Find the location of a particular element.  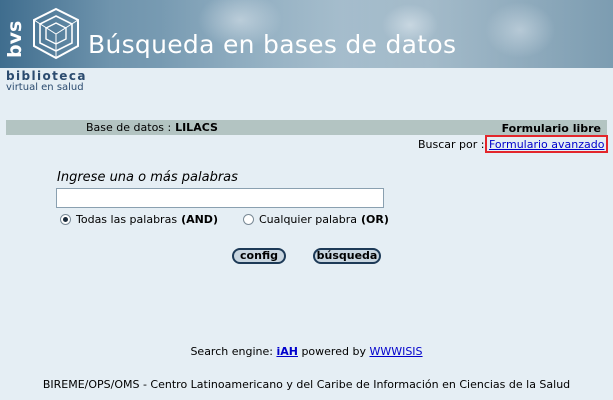

search-by-label: Buscar por : is located at coordinates (451, 144).